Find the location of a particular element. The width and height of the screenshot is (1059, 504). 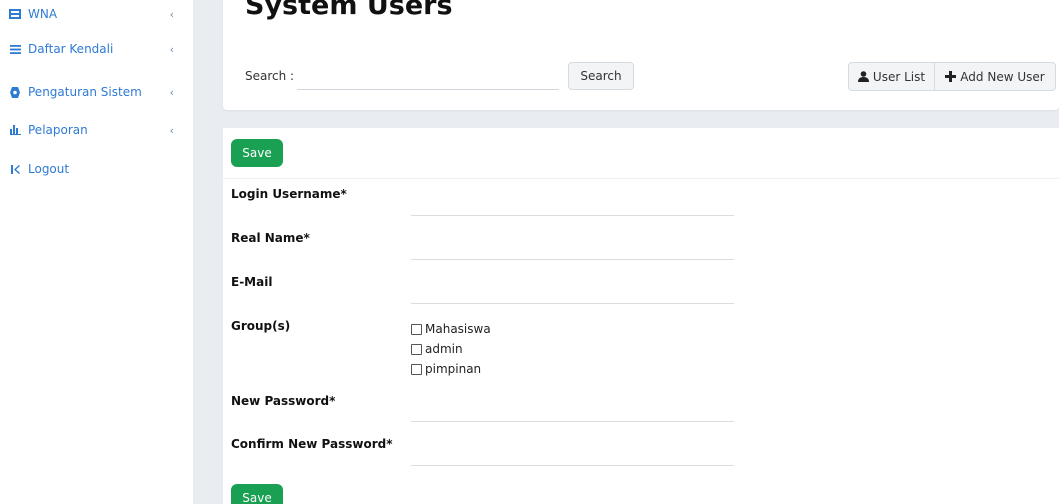

password-label: New Password* is located at coordinates (283, 401).